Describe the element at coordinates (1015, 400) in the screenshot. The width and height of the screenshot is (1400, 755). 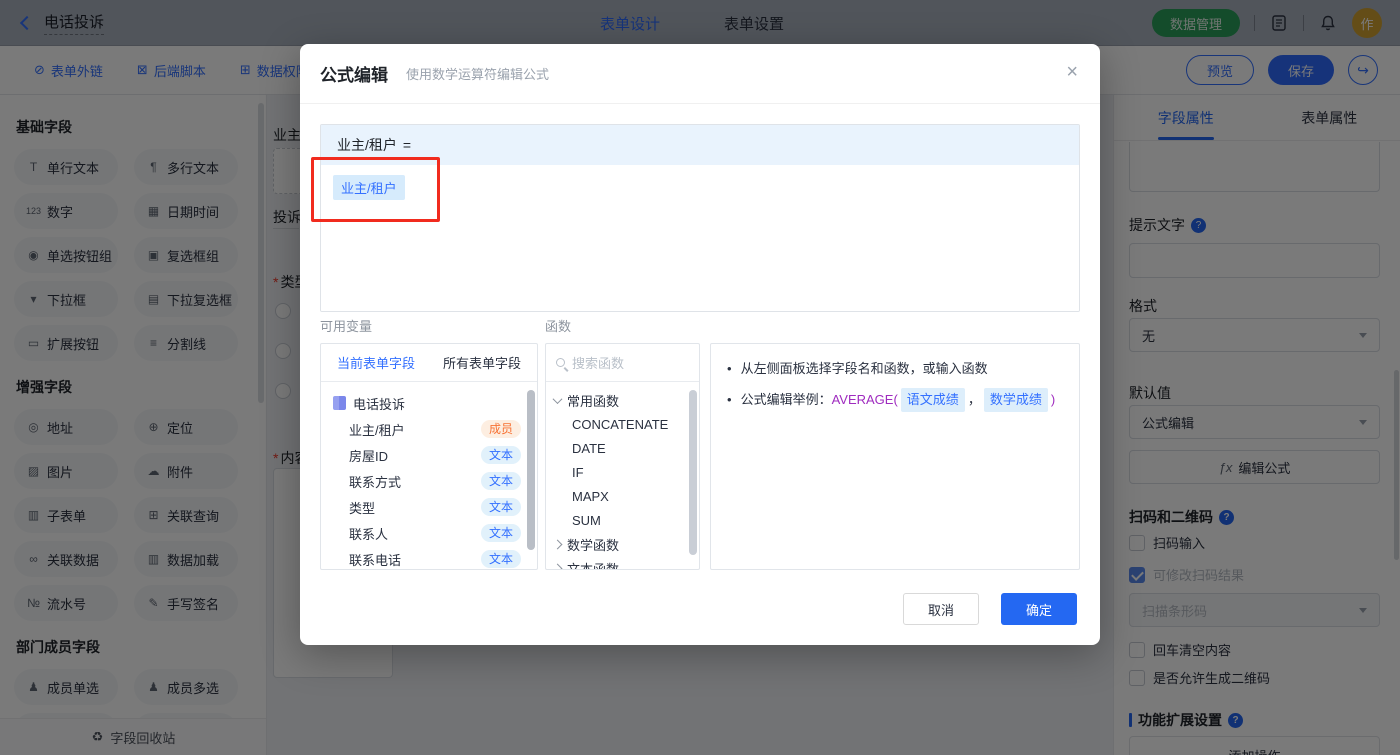
I see `example-chip-2: 数学成绩` at that location.